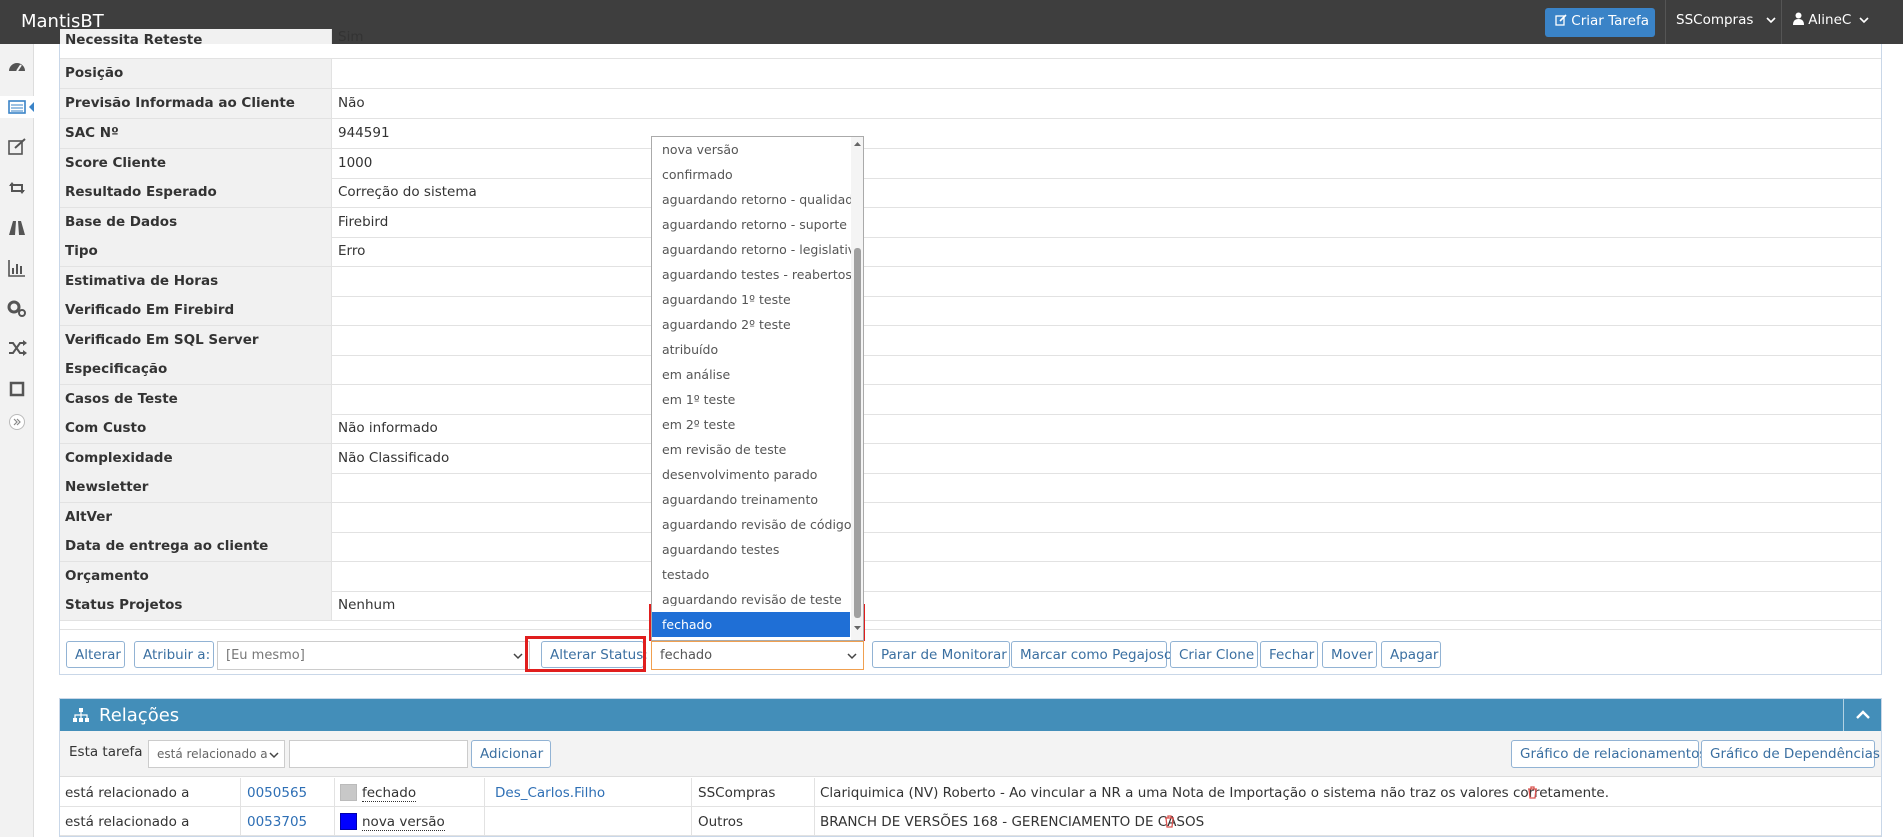 Image resolution: width=1903 pixels, height=837 pixels. I want to click on status-option: em 1º teste, so click(751, 399).